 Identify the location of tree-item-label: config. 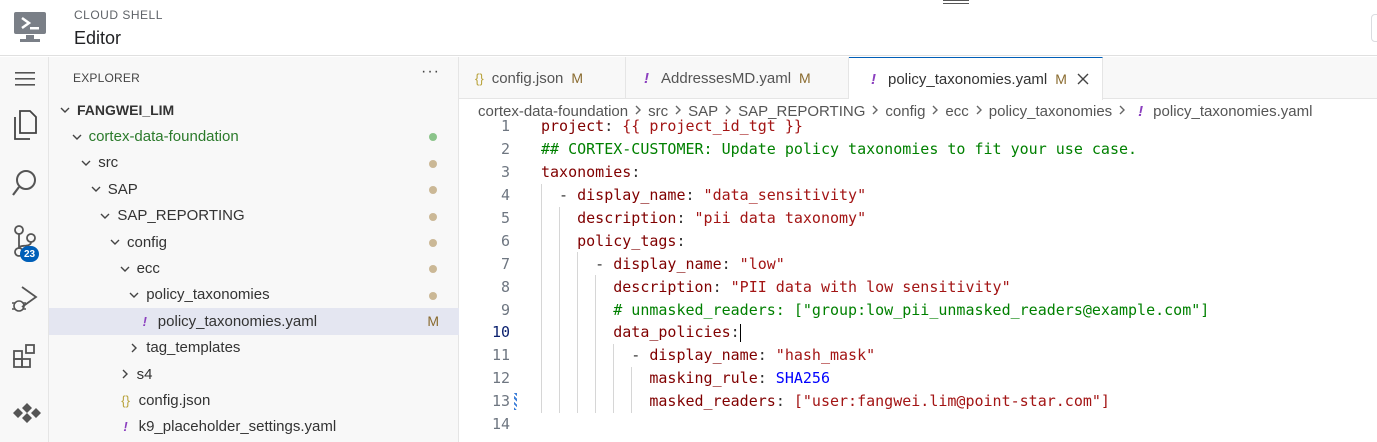
(147, 242).